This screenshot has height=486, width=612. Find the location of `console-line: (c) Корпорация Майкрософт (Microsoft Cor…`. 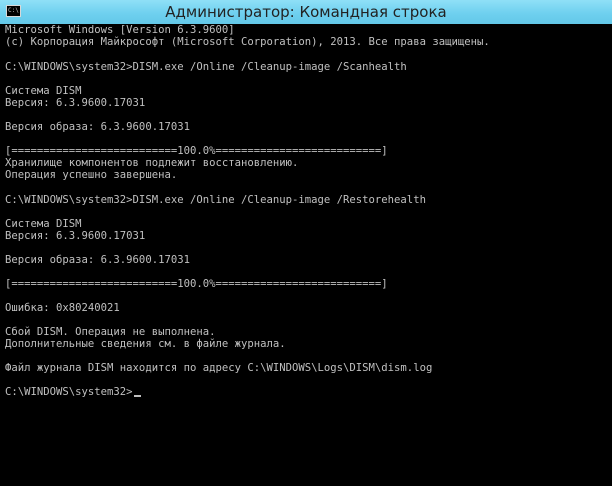

console-line: (c) Корпорация Майкрософт (Microsoft Cor… is located at coordinates (247, 42).